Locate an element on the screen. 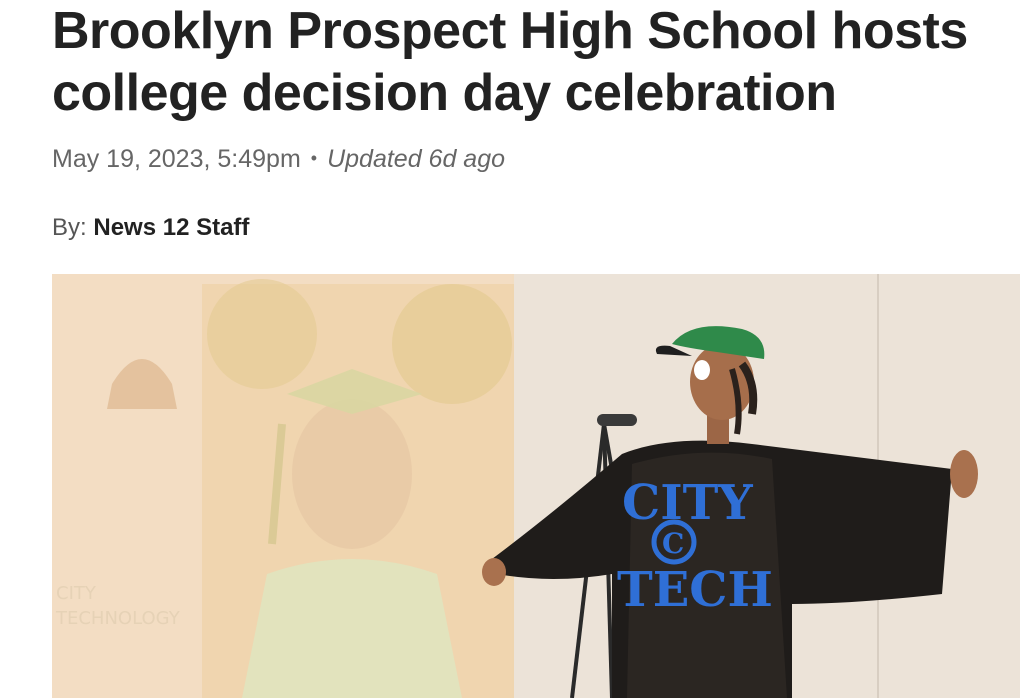  right-hand is located at coordinates (964, 474).